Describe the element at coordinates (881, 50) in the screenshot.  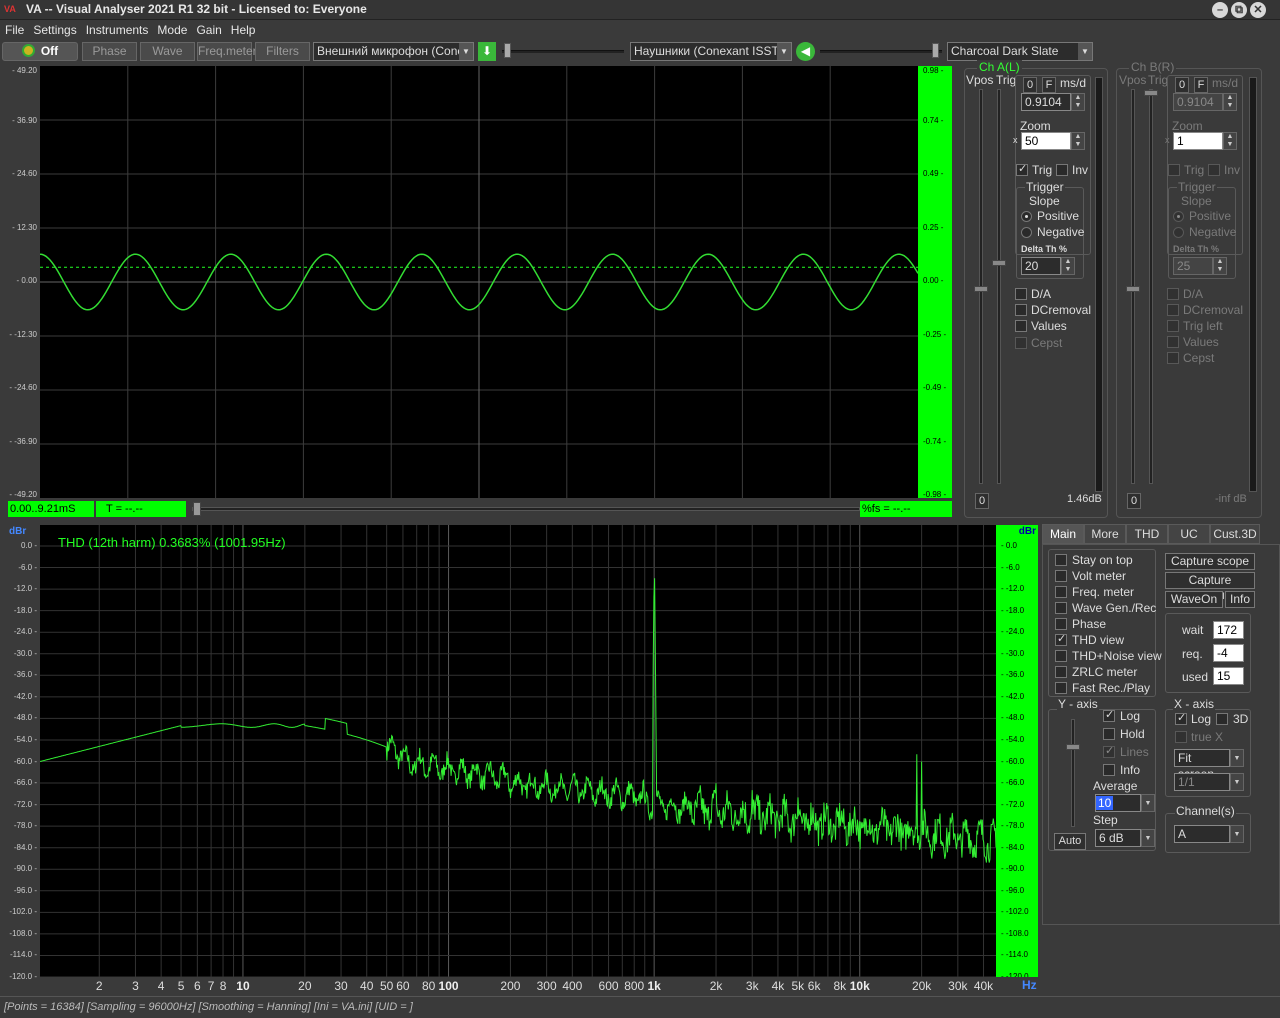
I see `output-volume-slider` at that location.